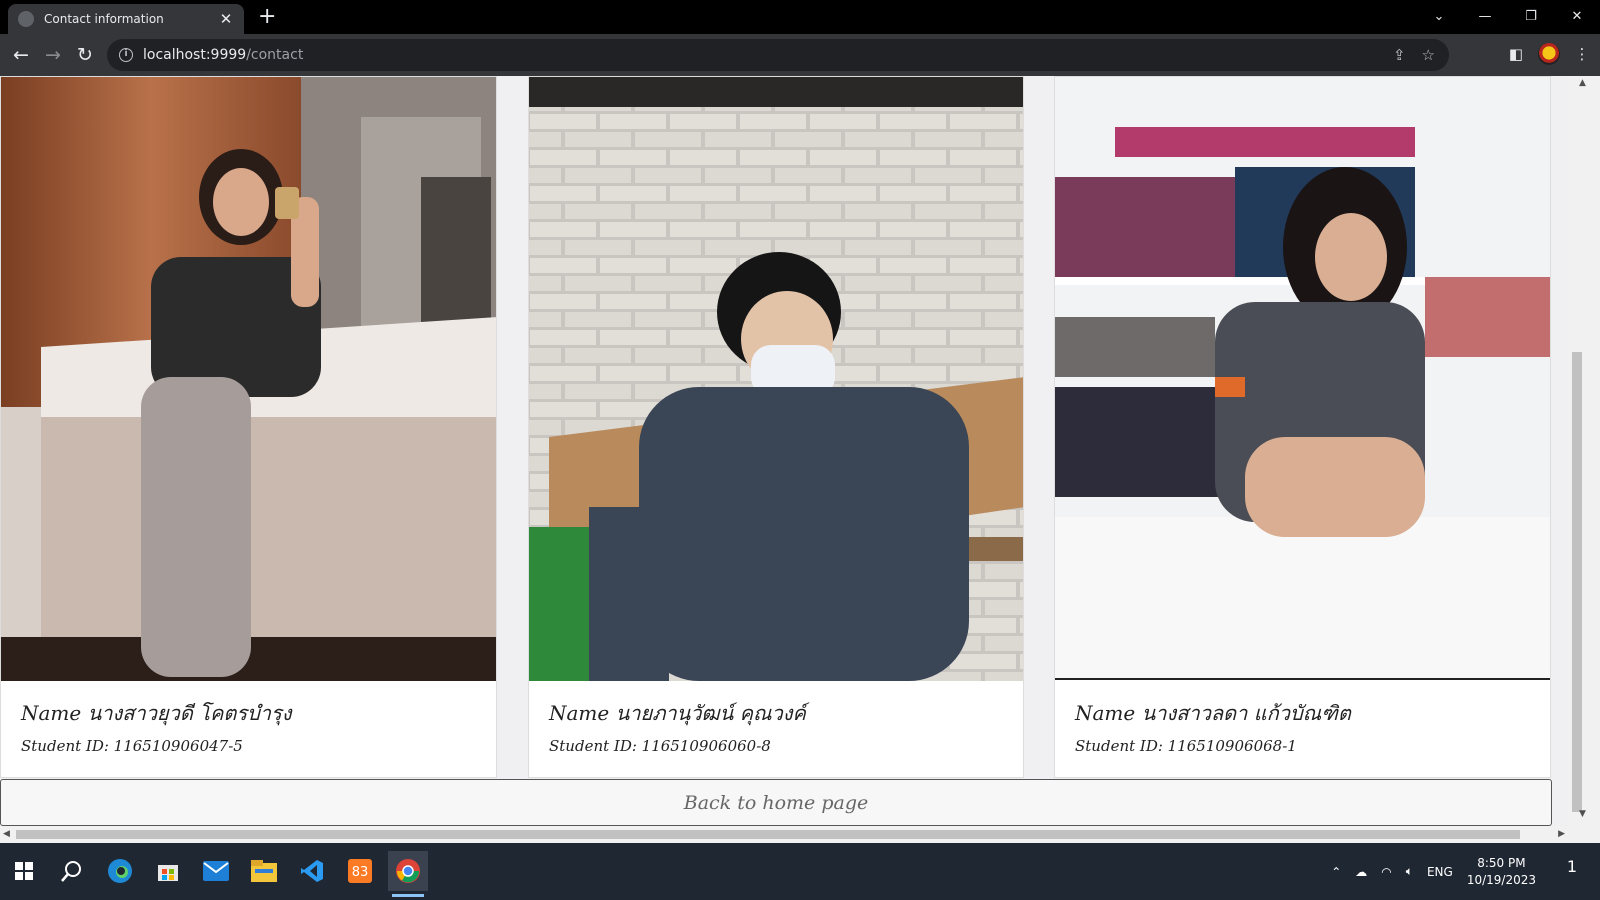 This screenshot has width=1600, height=900. I want to click on tab-search-icon: ⌄, so click(1439, 16).